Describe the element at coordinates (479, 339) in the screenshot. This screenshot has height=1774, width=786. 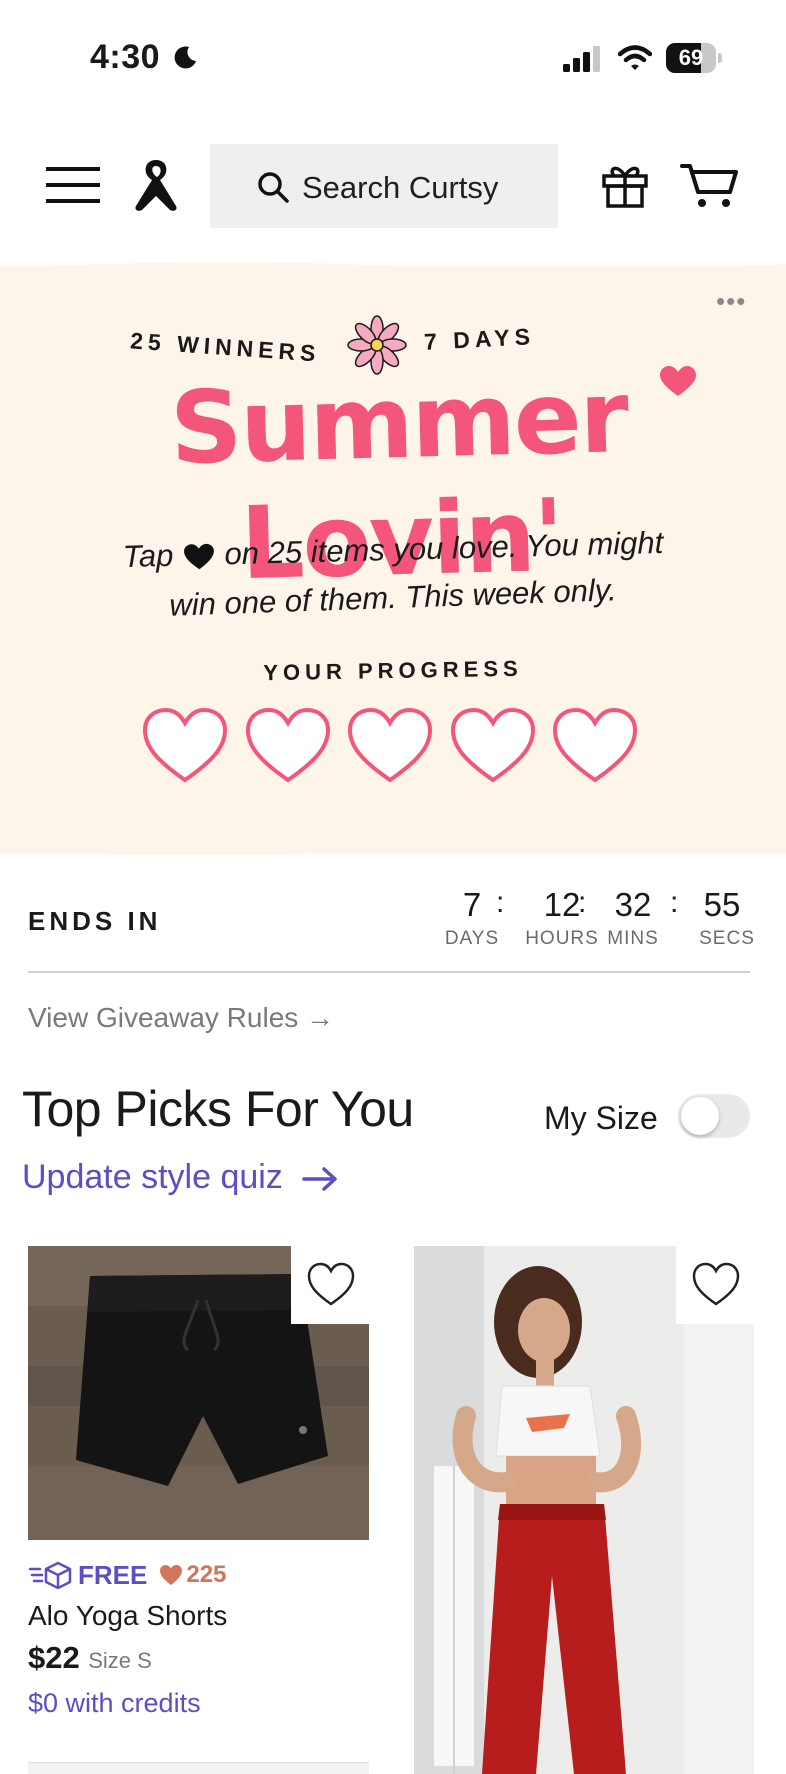
I see `duration-tag: 7 DAYS` at that location.